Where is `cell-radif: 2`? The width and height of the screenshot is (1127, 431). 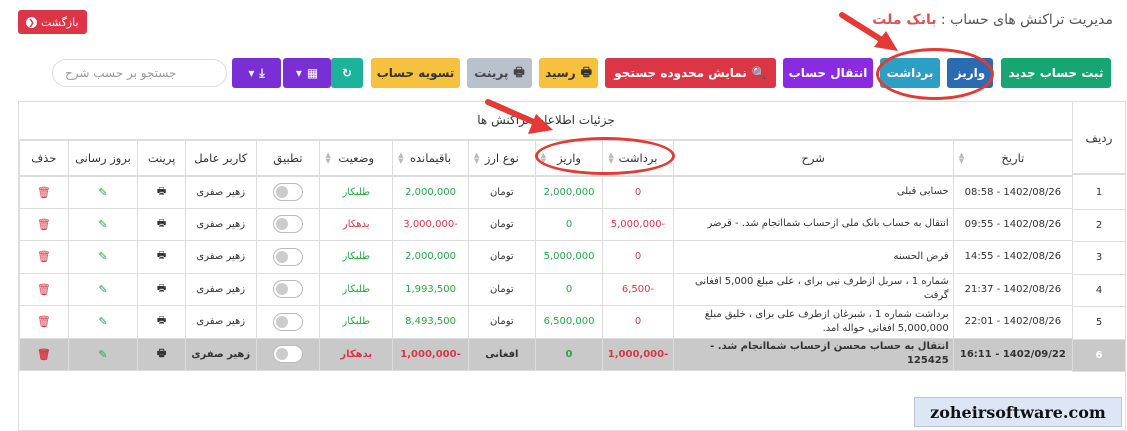 cell-radif: 2 is located at coordinates (1098, 225).